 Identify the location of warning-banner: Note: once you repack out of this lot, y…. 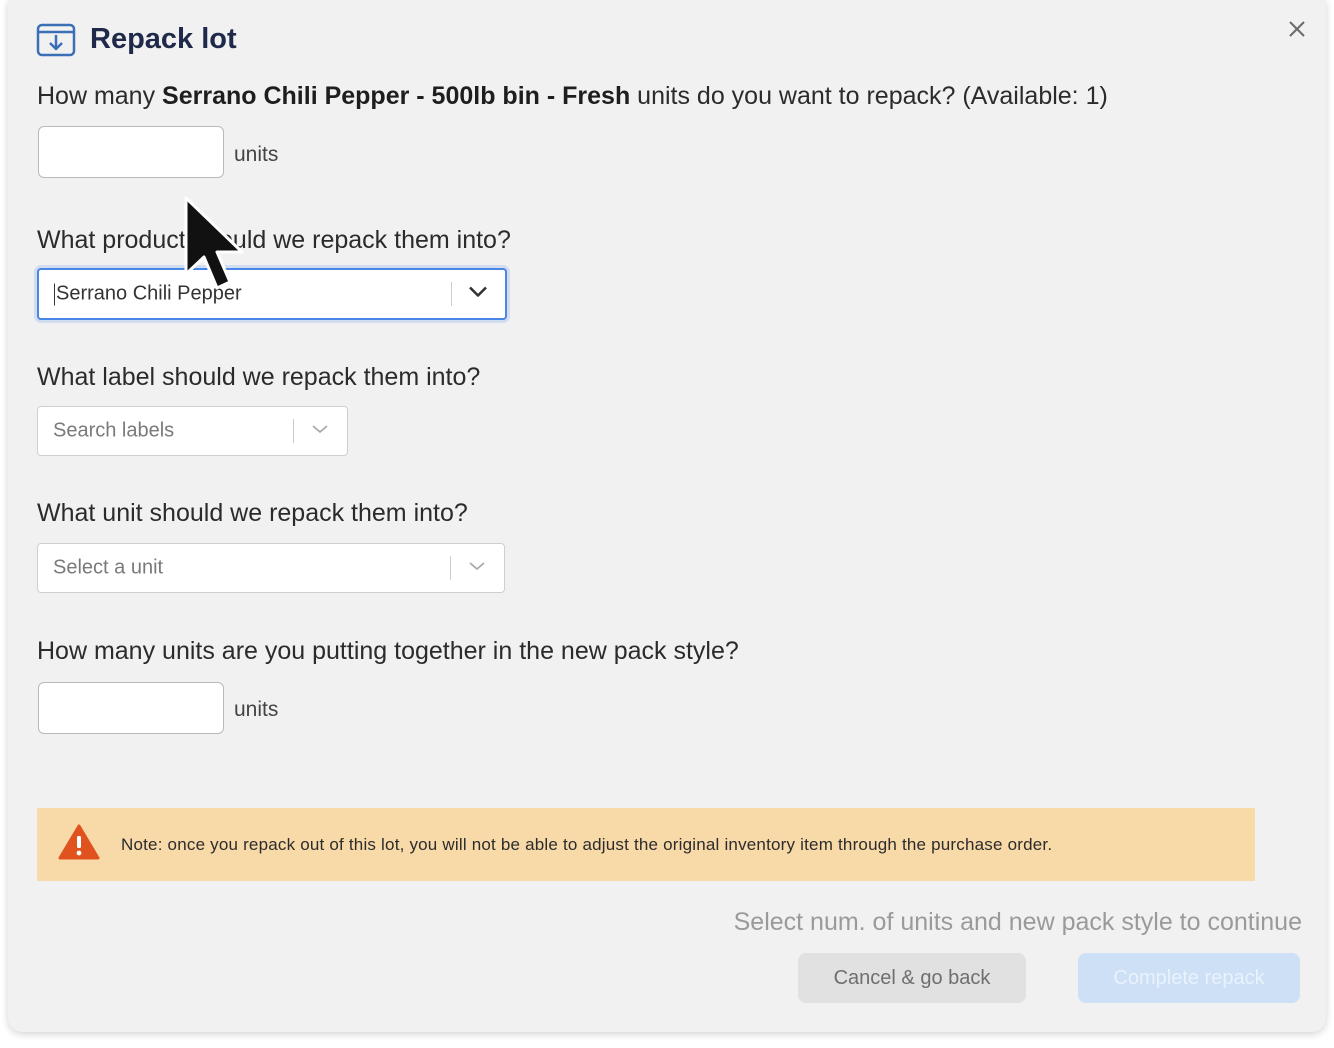
(646, 844).